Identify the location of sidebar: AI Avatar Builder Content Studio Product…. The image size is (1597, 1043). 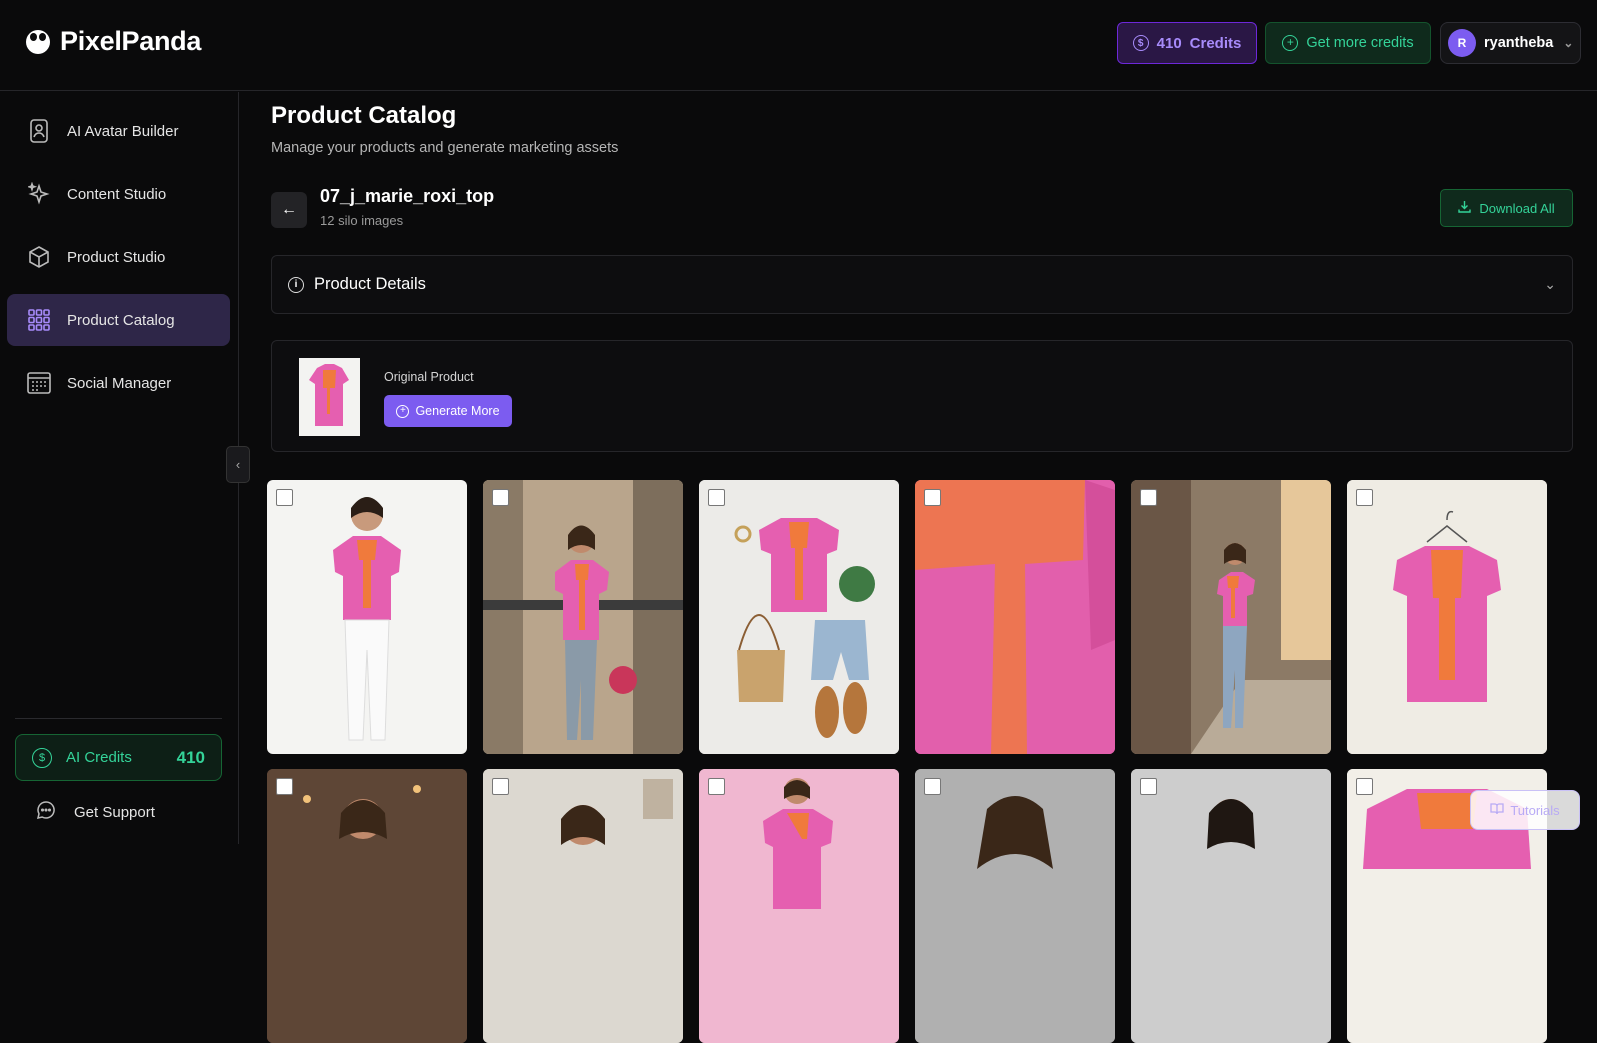
(119, 468).